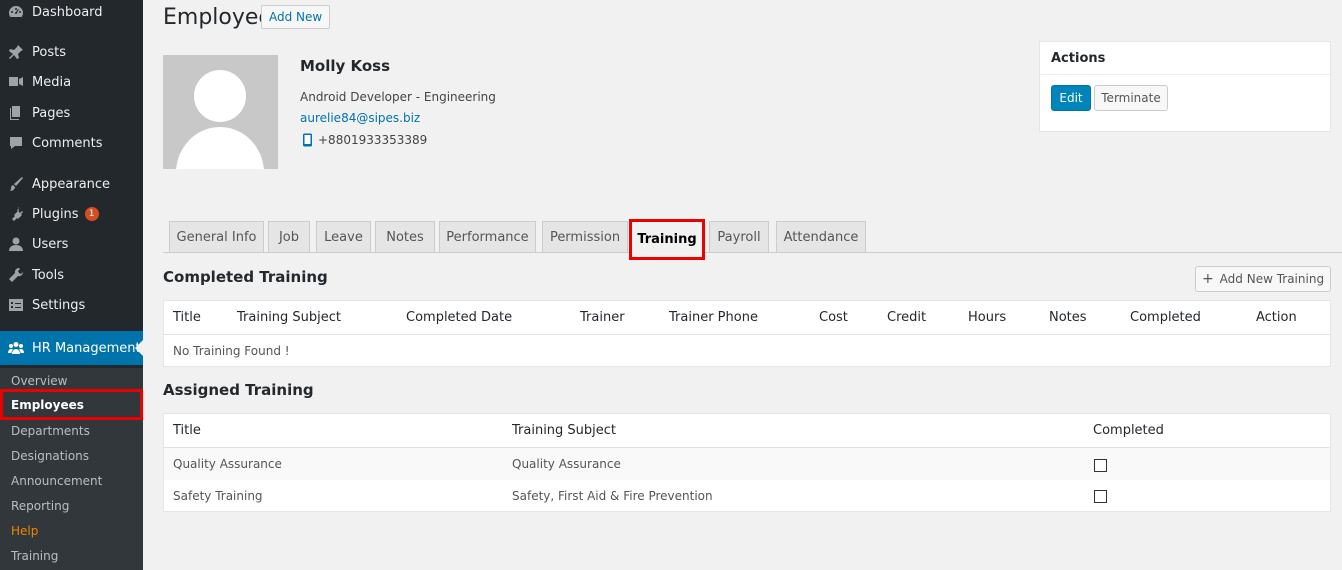 The image size is (1342, 570). Describe the element at coordinates (1071, 98) in the screenshot. I see `edit-button: Edit` at that location.